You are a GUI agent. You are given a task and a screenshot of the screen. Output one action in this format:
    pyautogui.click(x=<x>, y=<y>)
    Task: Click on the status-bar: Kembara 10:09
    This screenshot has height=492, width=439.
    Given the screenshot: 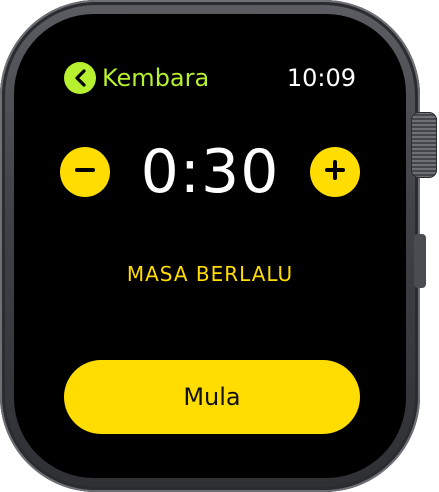 What is the action you would take?
    pyautogui.click(x=210, y=78)
    